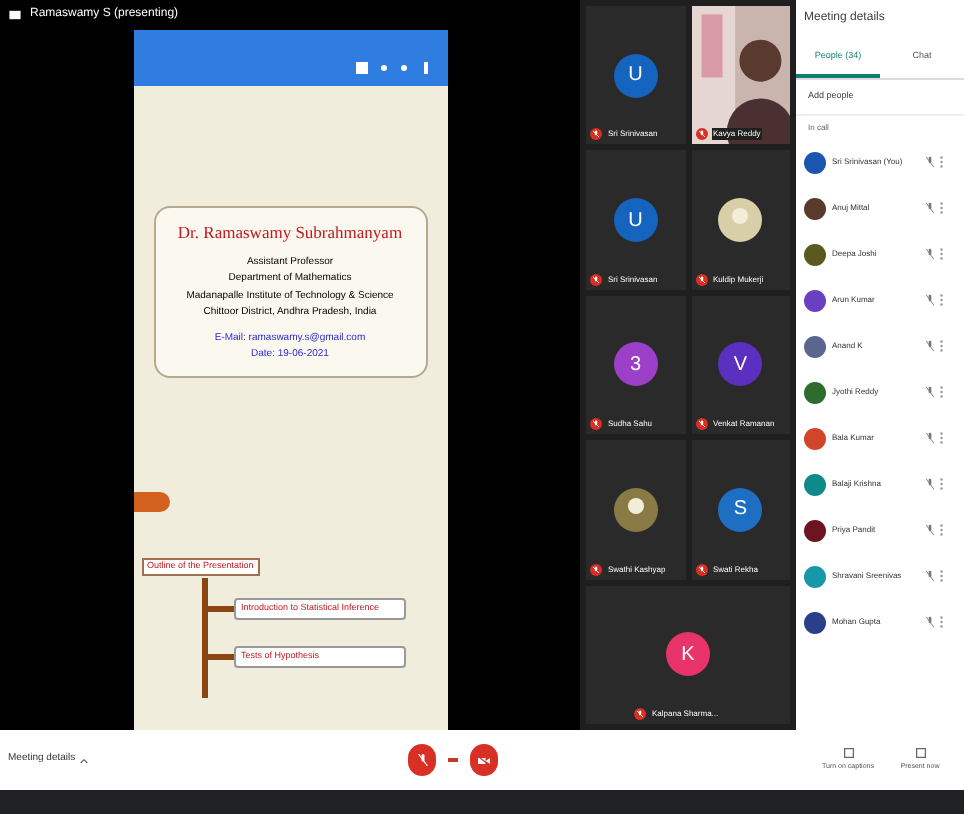 The image size is (964, 814). I want to click on presenting-icon, so click(15, 15).